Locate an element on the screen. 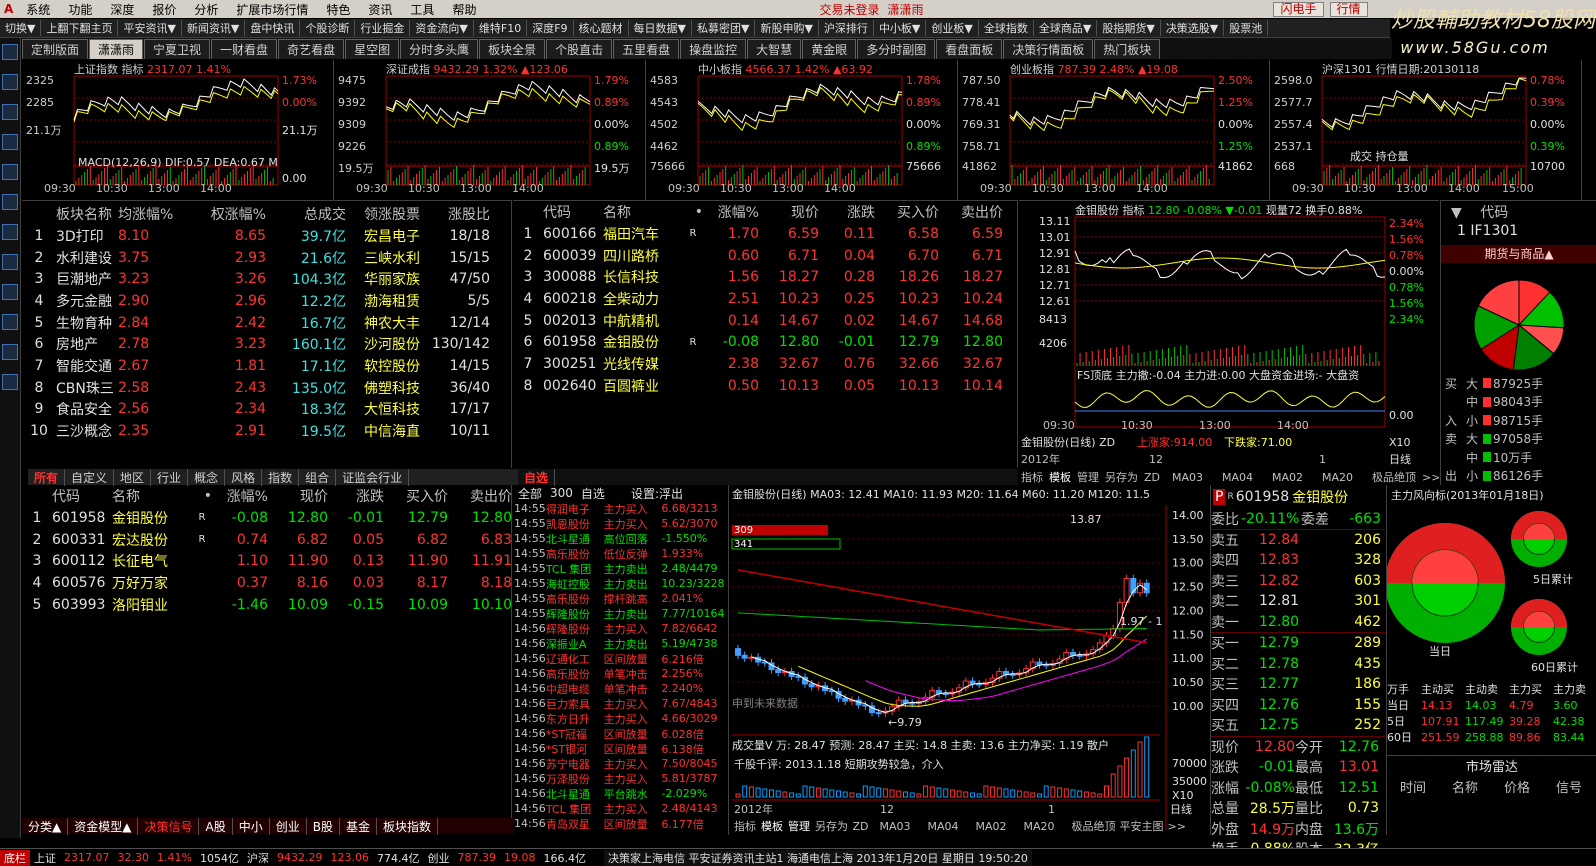 The height and width of the screenshot is (866, 1596). signal-row: 14:56 深振业A 主力卖出 5.19/4738 is located at coordinates (621, 643).